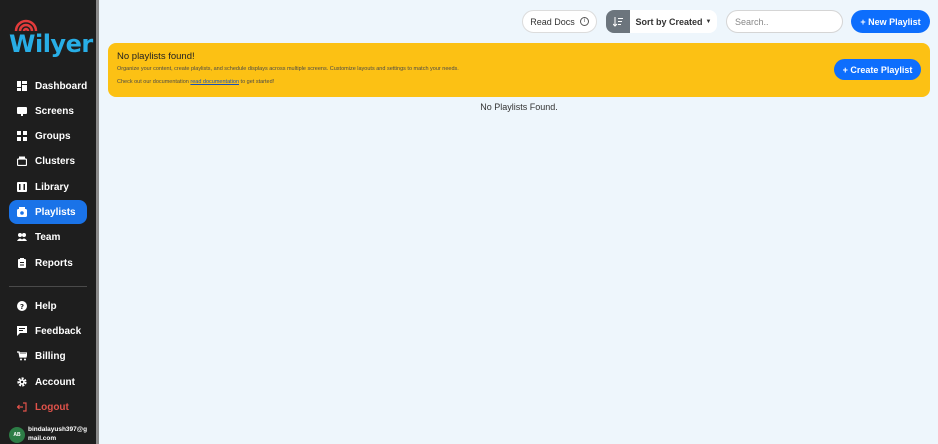 This screenshot has width=938, height=444. I want to click on caret-down-icon: ▼, so click(708, 21).